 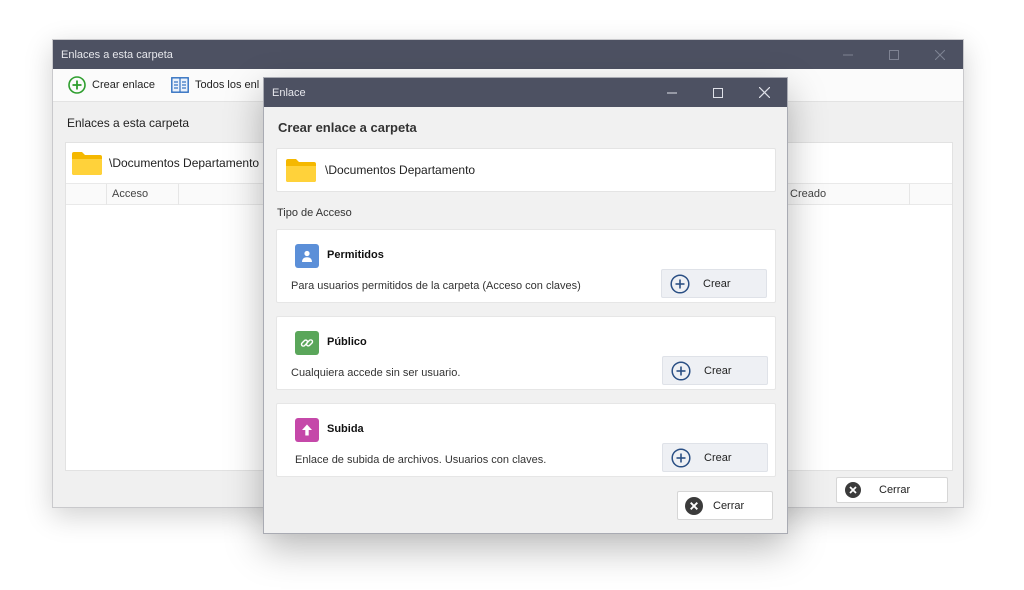 I want to click on links-section-title: Enlaces a esta carpeta, so click(x=128, y=123).